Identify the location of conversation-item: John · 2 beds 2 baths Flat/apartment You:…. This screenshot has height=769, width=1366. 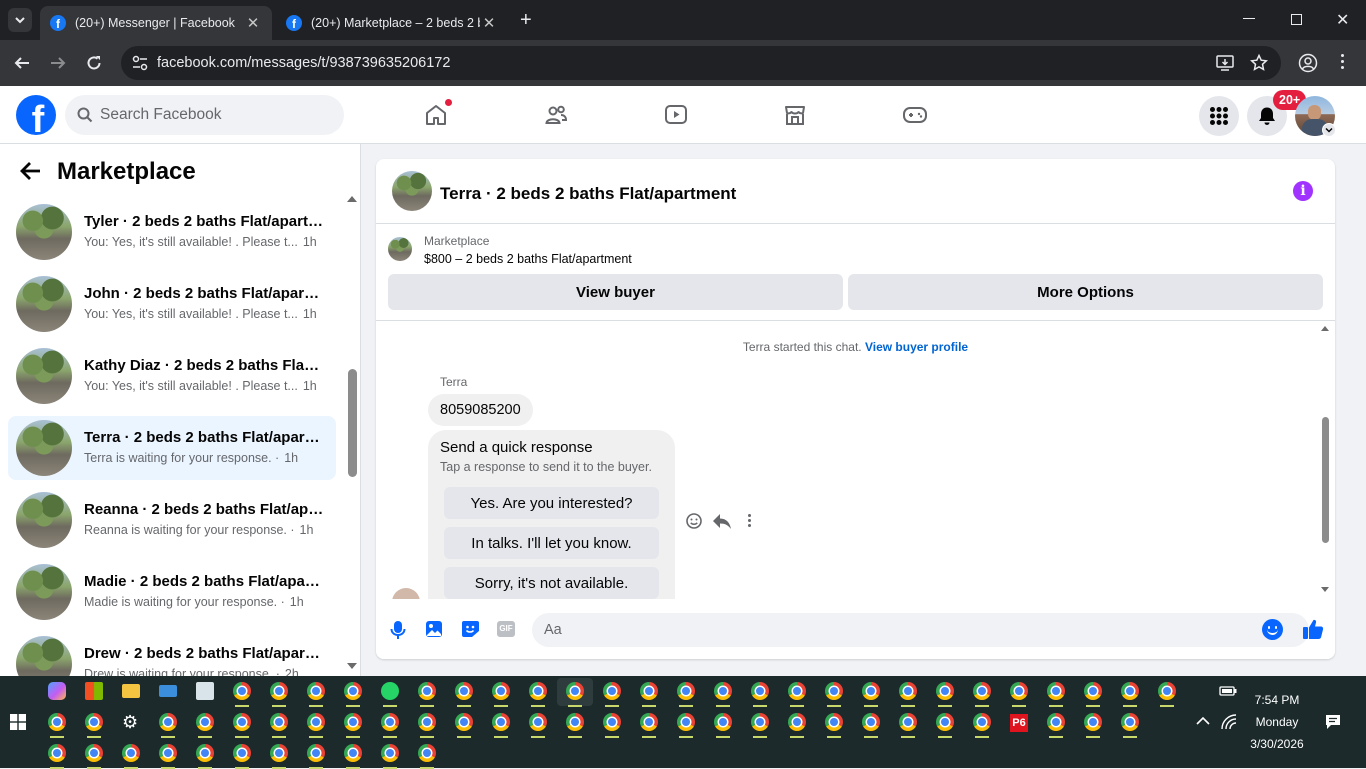
(172, 304).